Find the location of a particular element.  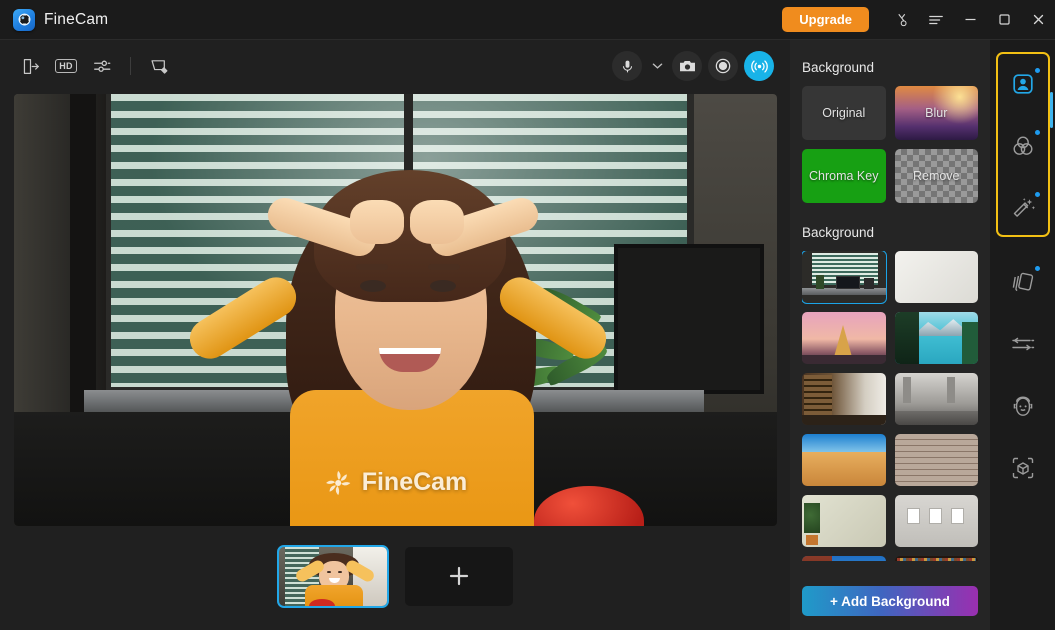

virtual-camera-output-icon is located at coordinates (30, 66).